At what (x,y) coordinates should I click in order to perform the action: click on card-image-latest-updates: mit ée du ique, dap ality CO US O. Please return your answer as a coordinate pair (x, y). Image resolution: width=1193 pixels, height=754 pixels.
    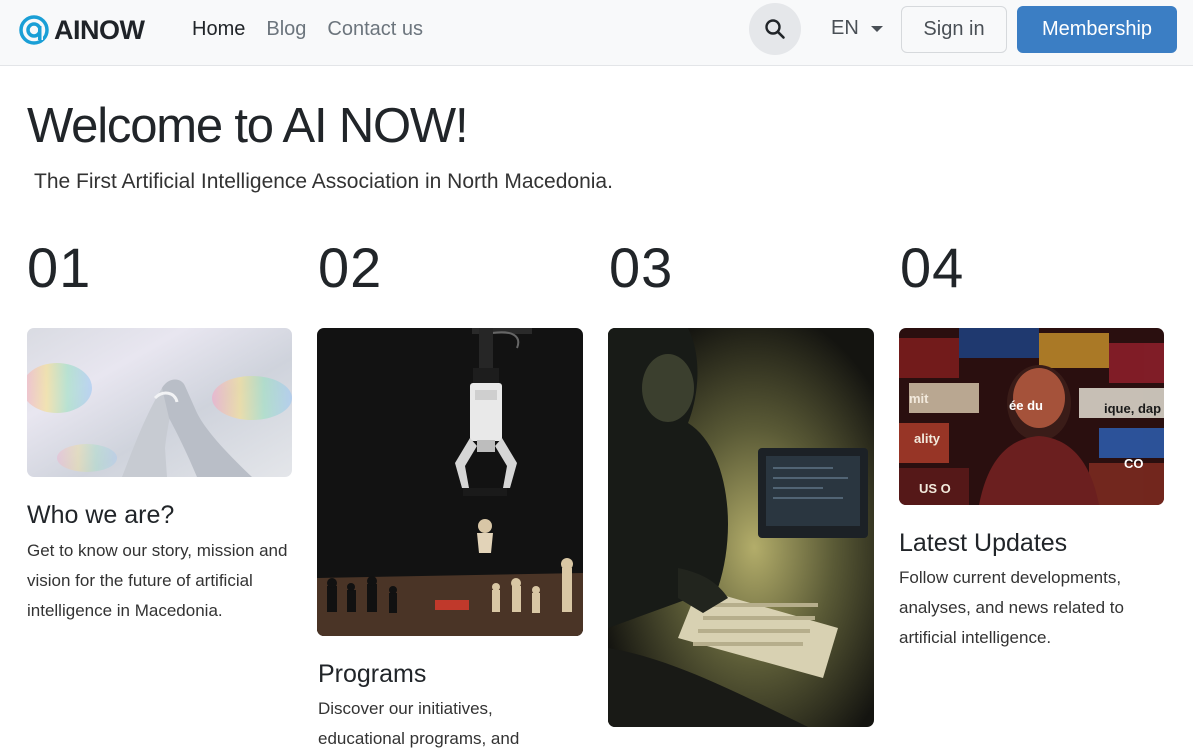
    Looking at the image, I should click on (1031, 416).